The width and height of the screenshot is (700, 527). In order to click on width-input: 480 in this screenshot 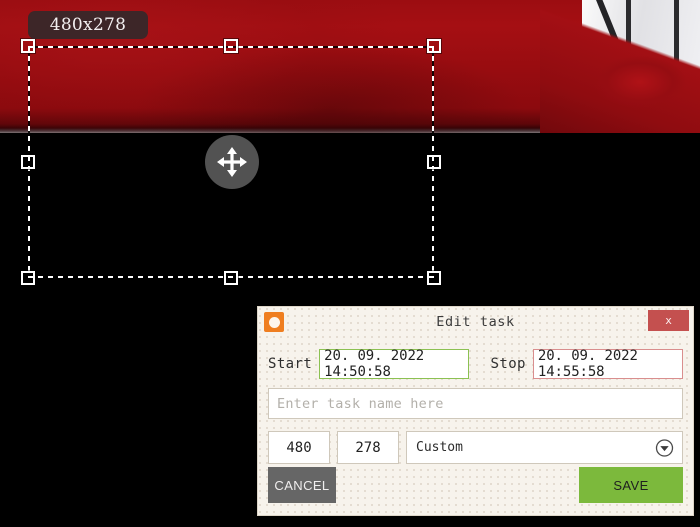, I will do `click(299, 447)`.